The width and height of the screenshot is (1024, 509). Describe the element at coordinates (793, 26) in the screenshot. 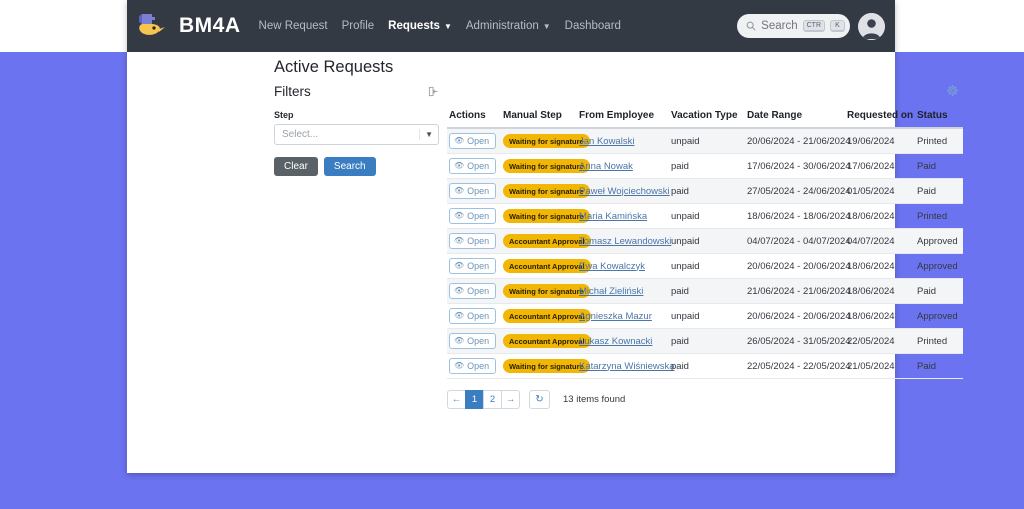

I see `search-input: Search CTR K` at that location.